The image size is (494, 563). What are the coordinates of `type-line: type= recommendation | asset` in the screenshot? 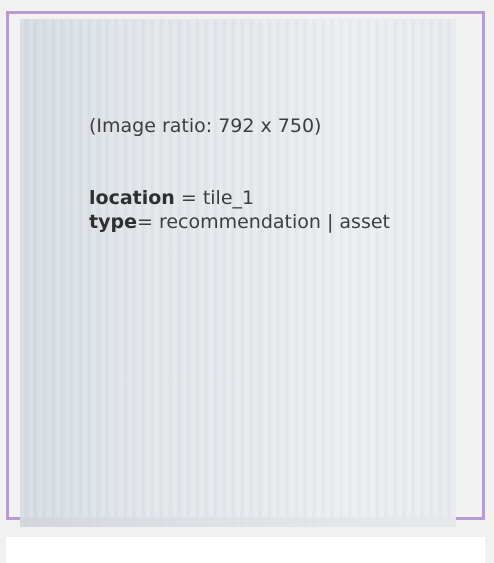 It's located at (239, 222).